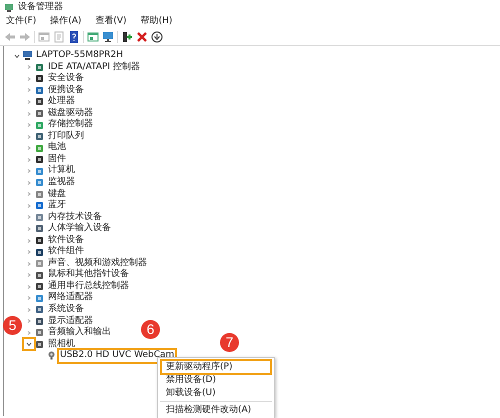  Describe the element at coordinates (57, 160) in the screenshot. I see `tree-item: 固件` at that location.